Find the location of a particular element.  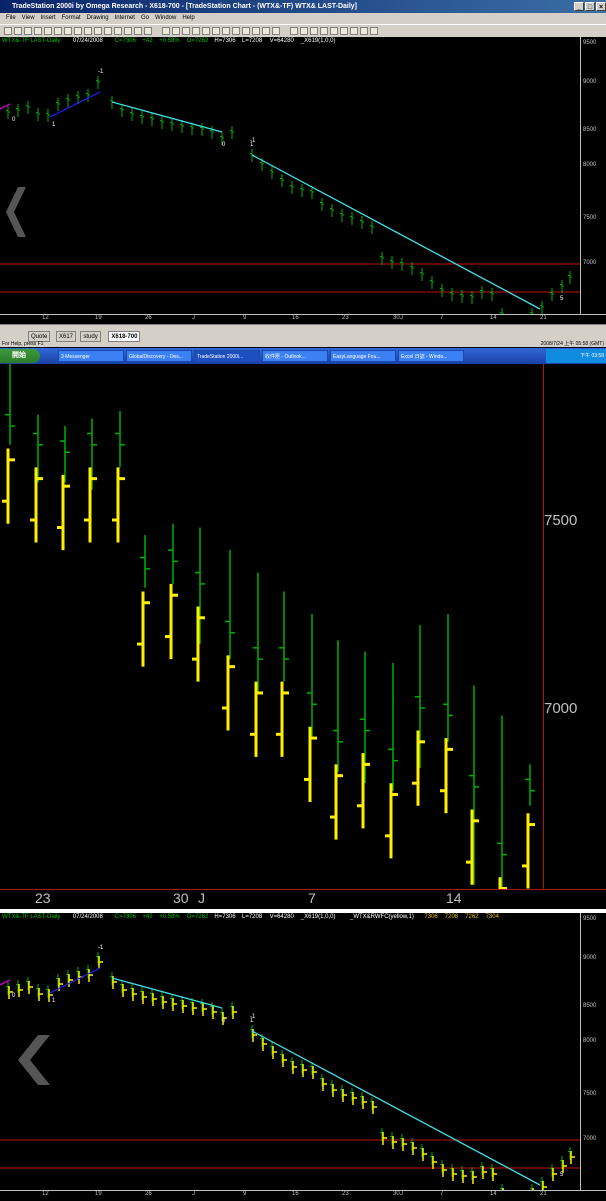

x-axis-label: 26 is located at coordinates (148, 1194).